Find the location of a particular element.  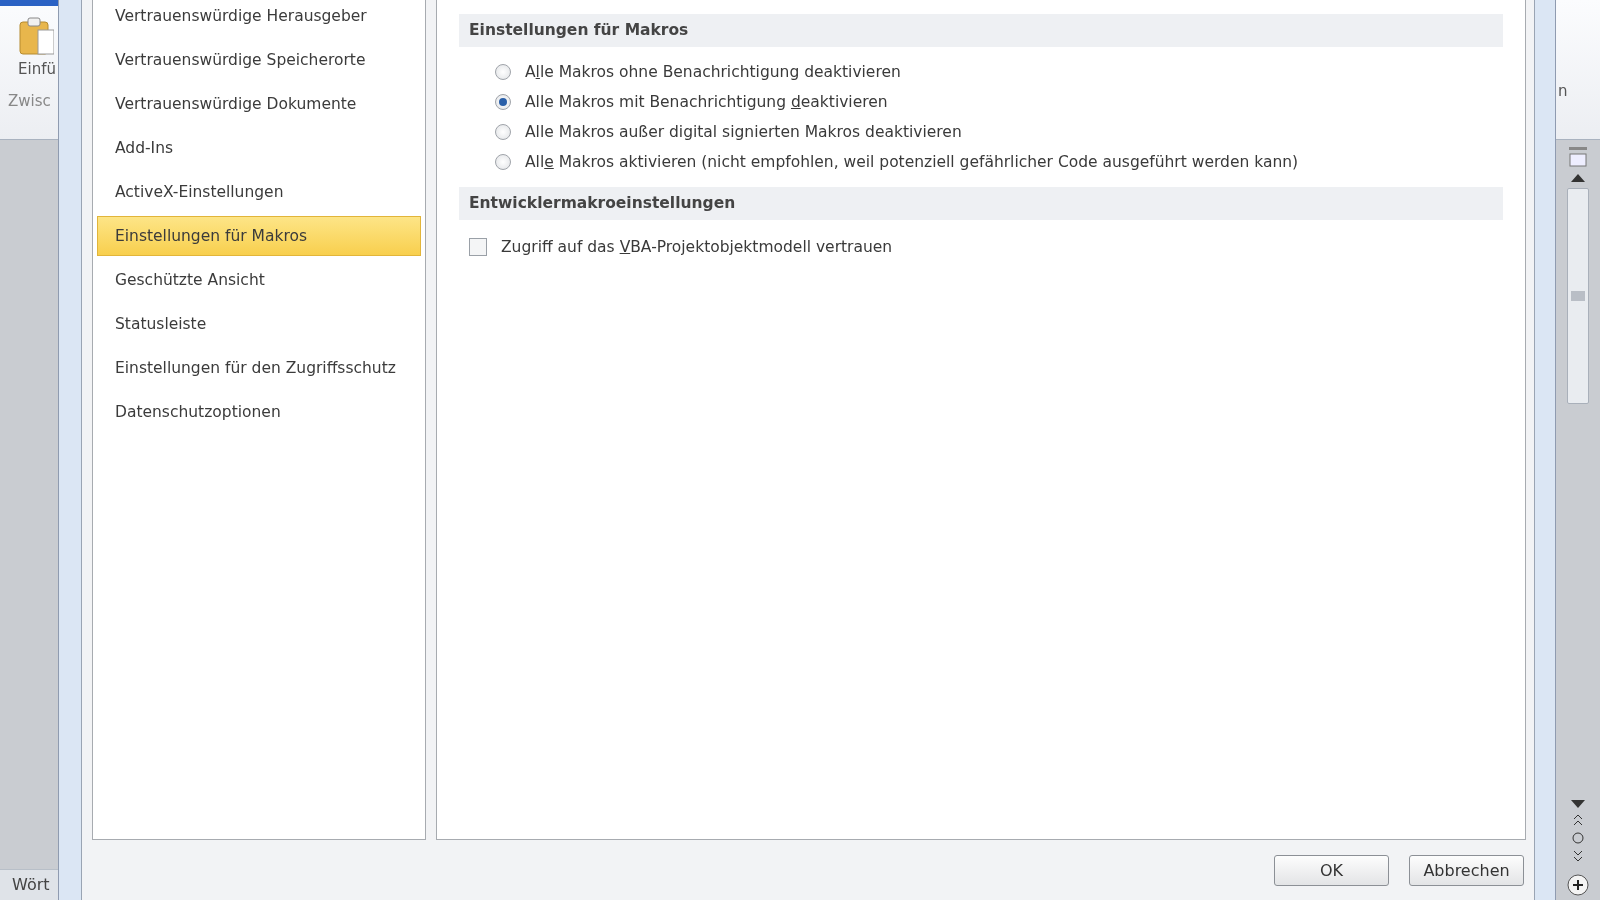

scrollbar-track is located at coordinates (1578, 296).